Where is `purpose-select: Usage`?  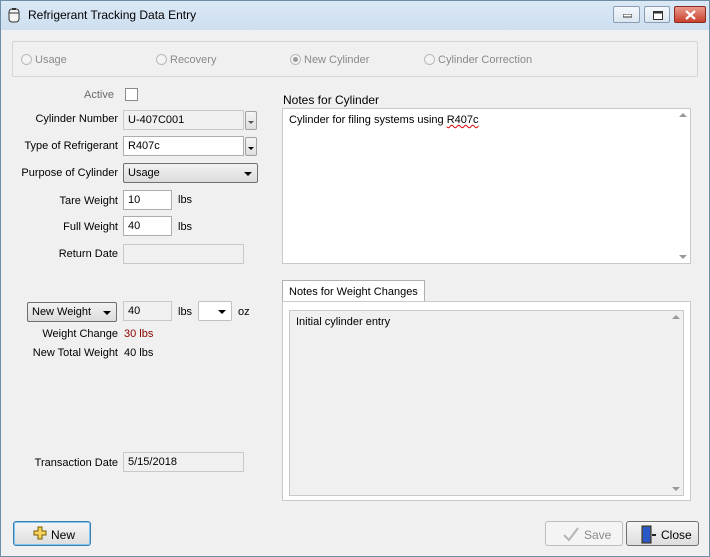
purpose-select: Usage is located at coordinates (190, 173).